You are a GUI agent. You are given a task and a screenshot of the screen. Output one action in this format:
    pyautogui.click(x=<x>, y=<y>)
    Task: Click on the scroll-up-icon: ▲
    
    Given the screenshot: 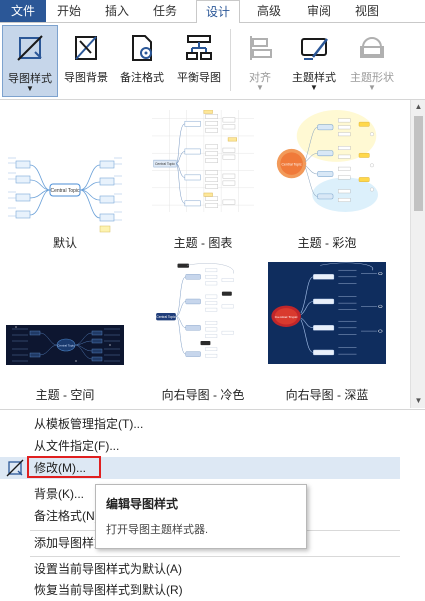 What is the action you would take?
    pyautogui.click(x=418, y=107)
    